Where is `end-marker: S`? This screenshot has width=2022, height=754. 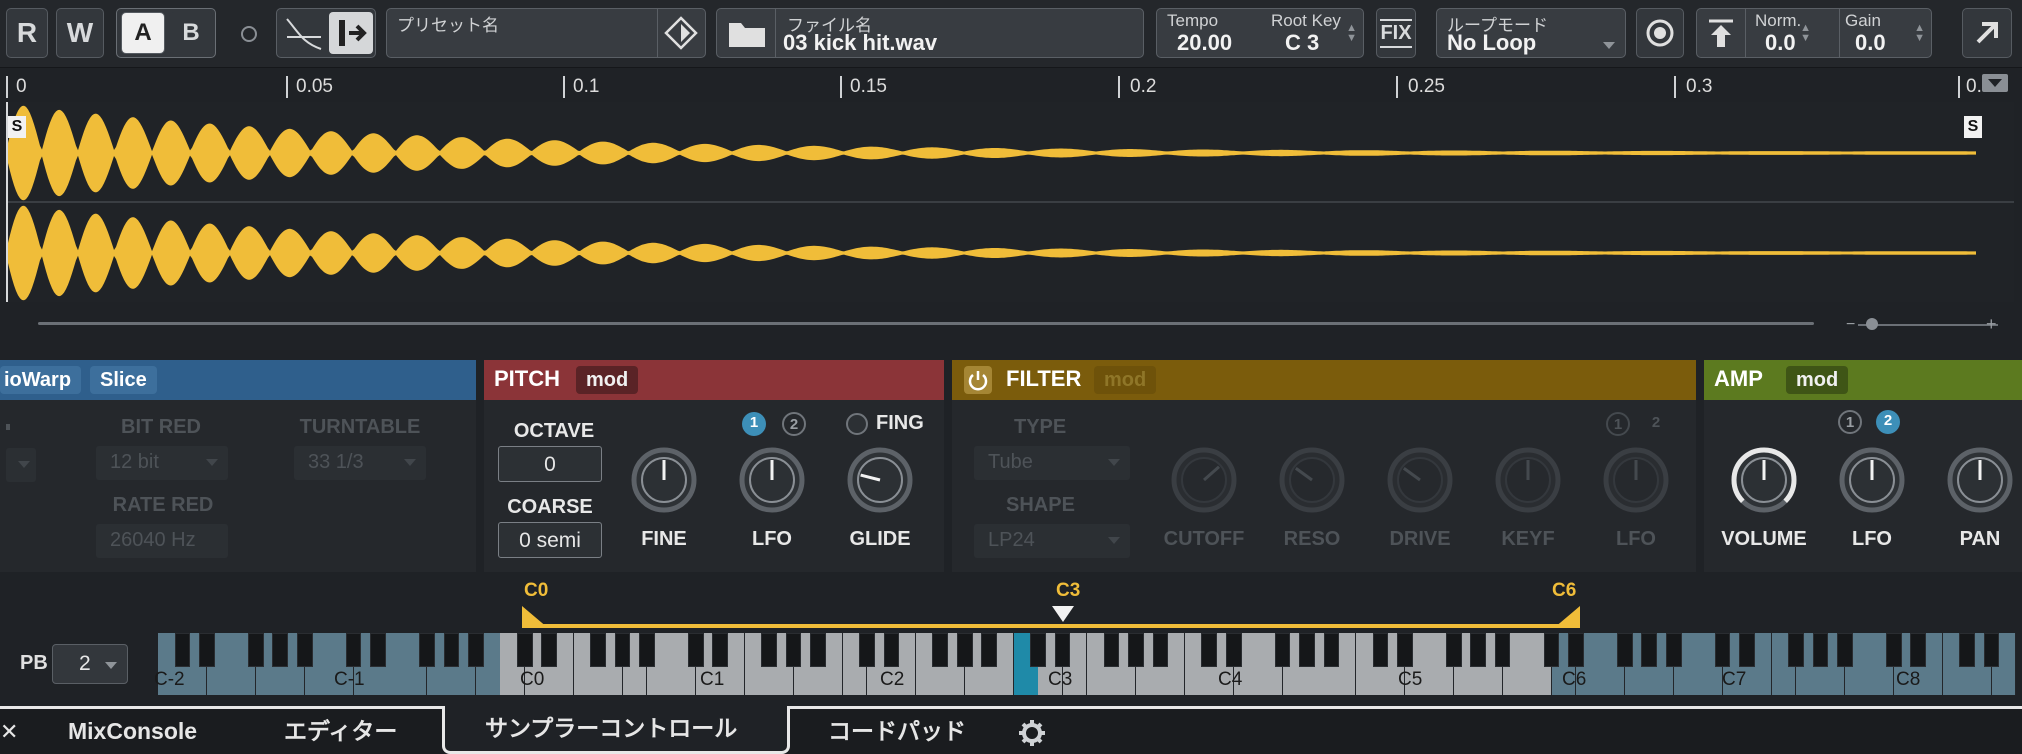 end-marker: S is located at coordinates (1973, 127).